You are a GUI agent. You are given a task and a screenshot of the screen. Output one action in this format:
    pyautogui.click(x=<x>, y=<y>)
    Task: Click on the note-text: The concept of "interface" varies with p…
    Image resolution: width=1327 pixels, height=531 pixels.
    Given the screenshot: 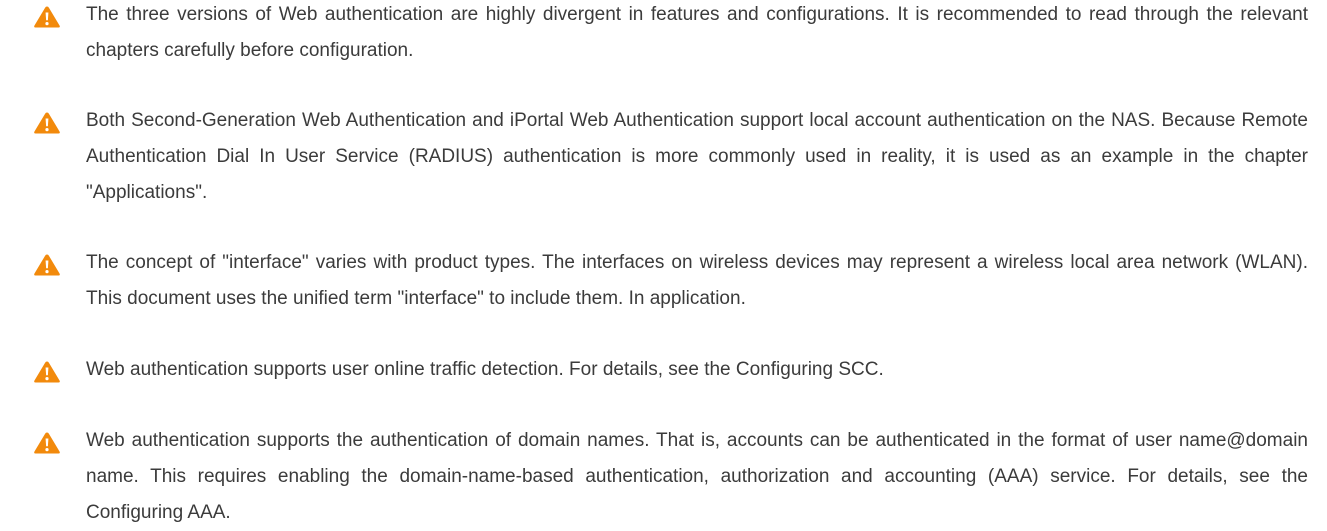 What is the action you would take?
    pyautogui.click(x=697, y=280)
    